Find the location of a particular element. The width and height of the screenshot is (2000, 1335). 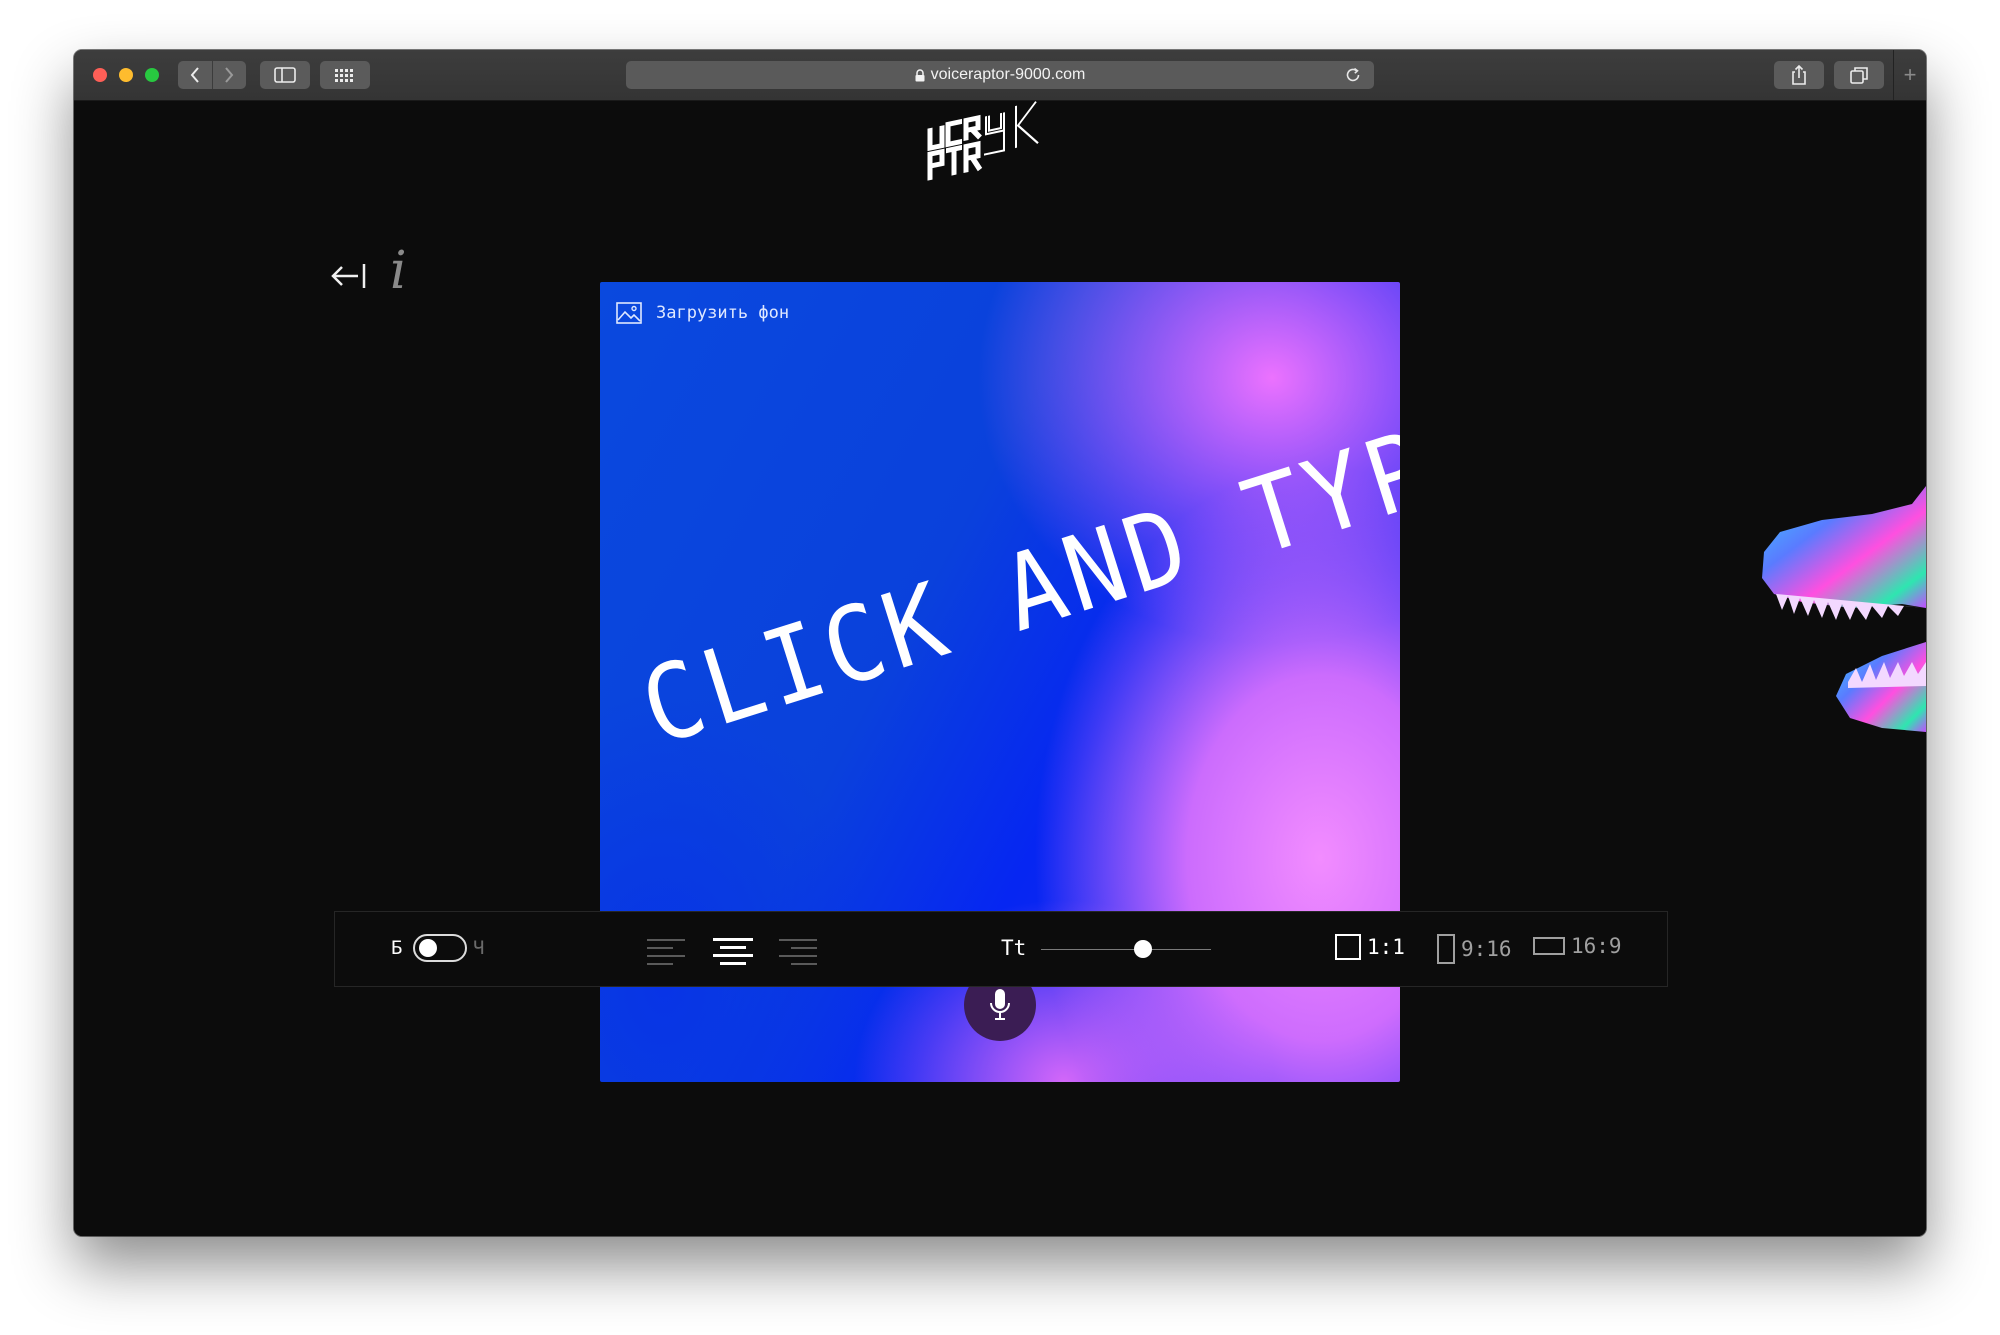

tabs-button is located at coordinates (1859, 75).